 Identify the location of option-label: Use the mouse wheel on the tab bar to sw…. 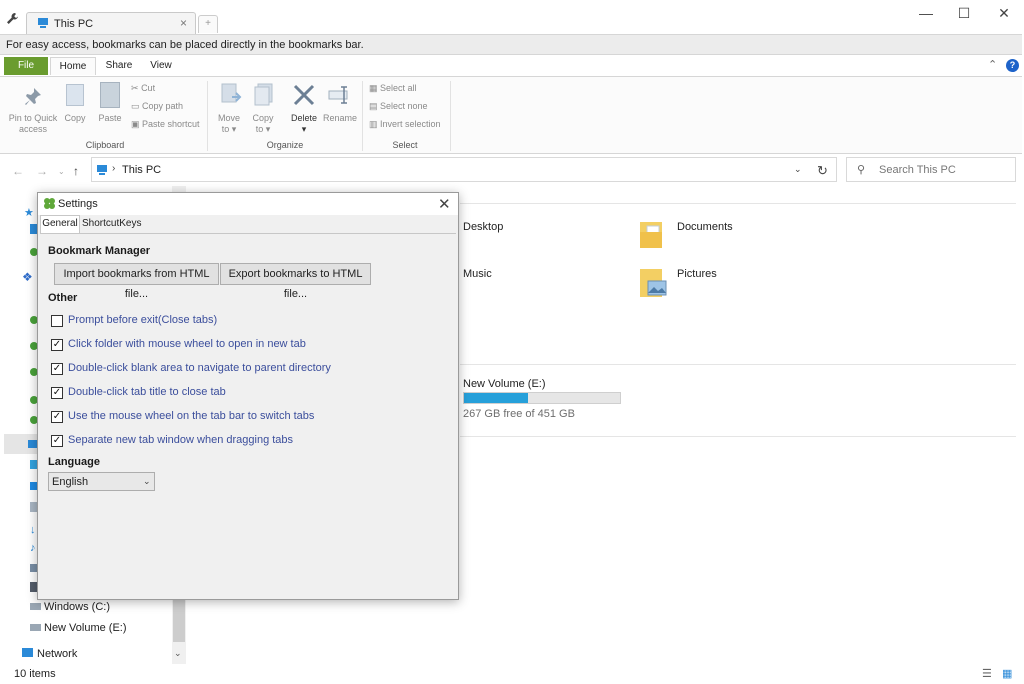
(191, 416).